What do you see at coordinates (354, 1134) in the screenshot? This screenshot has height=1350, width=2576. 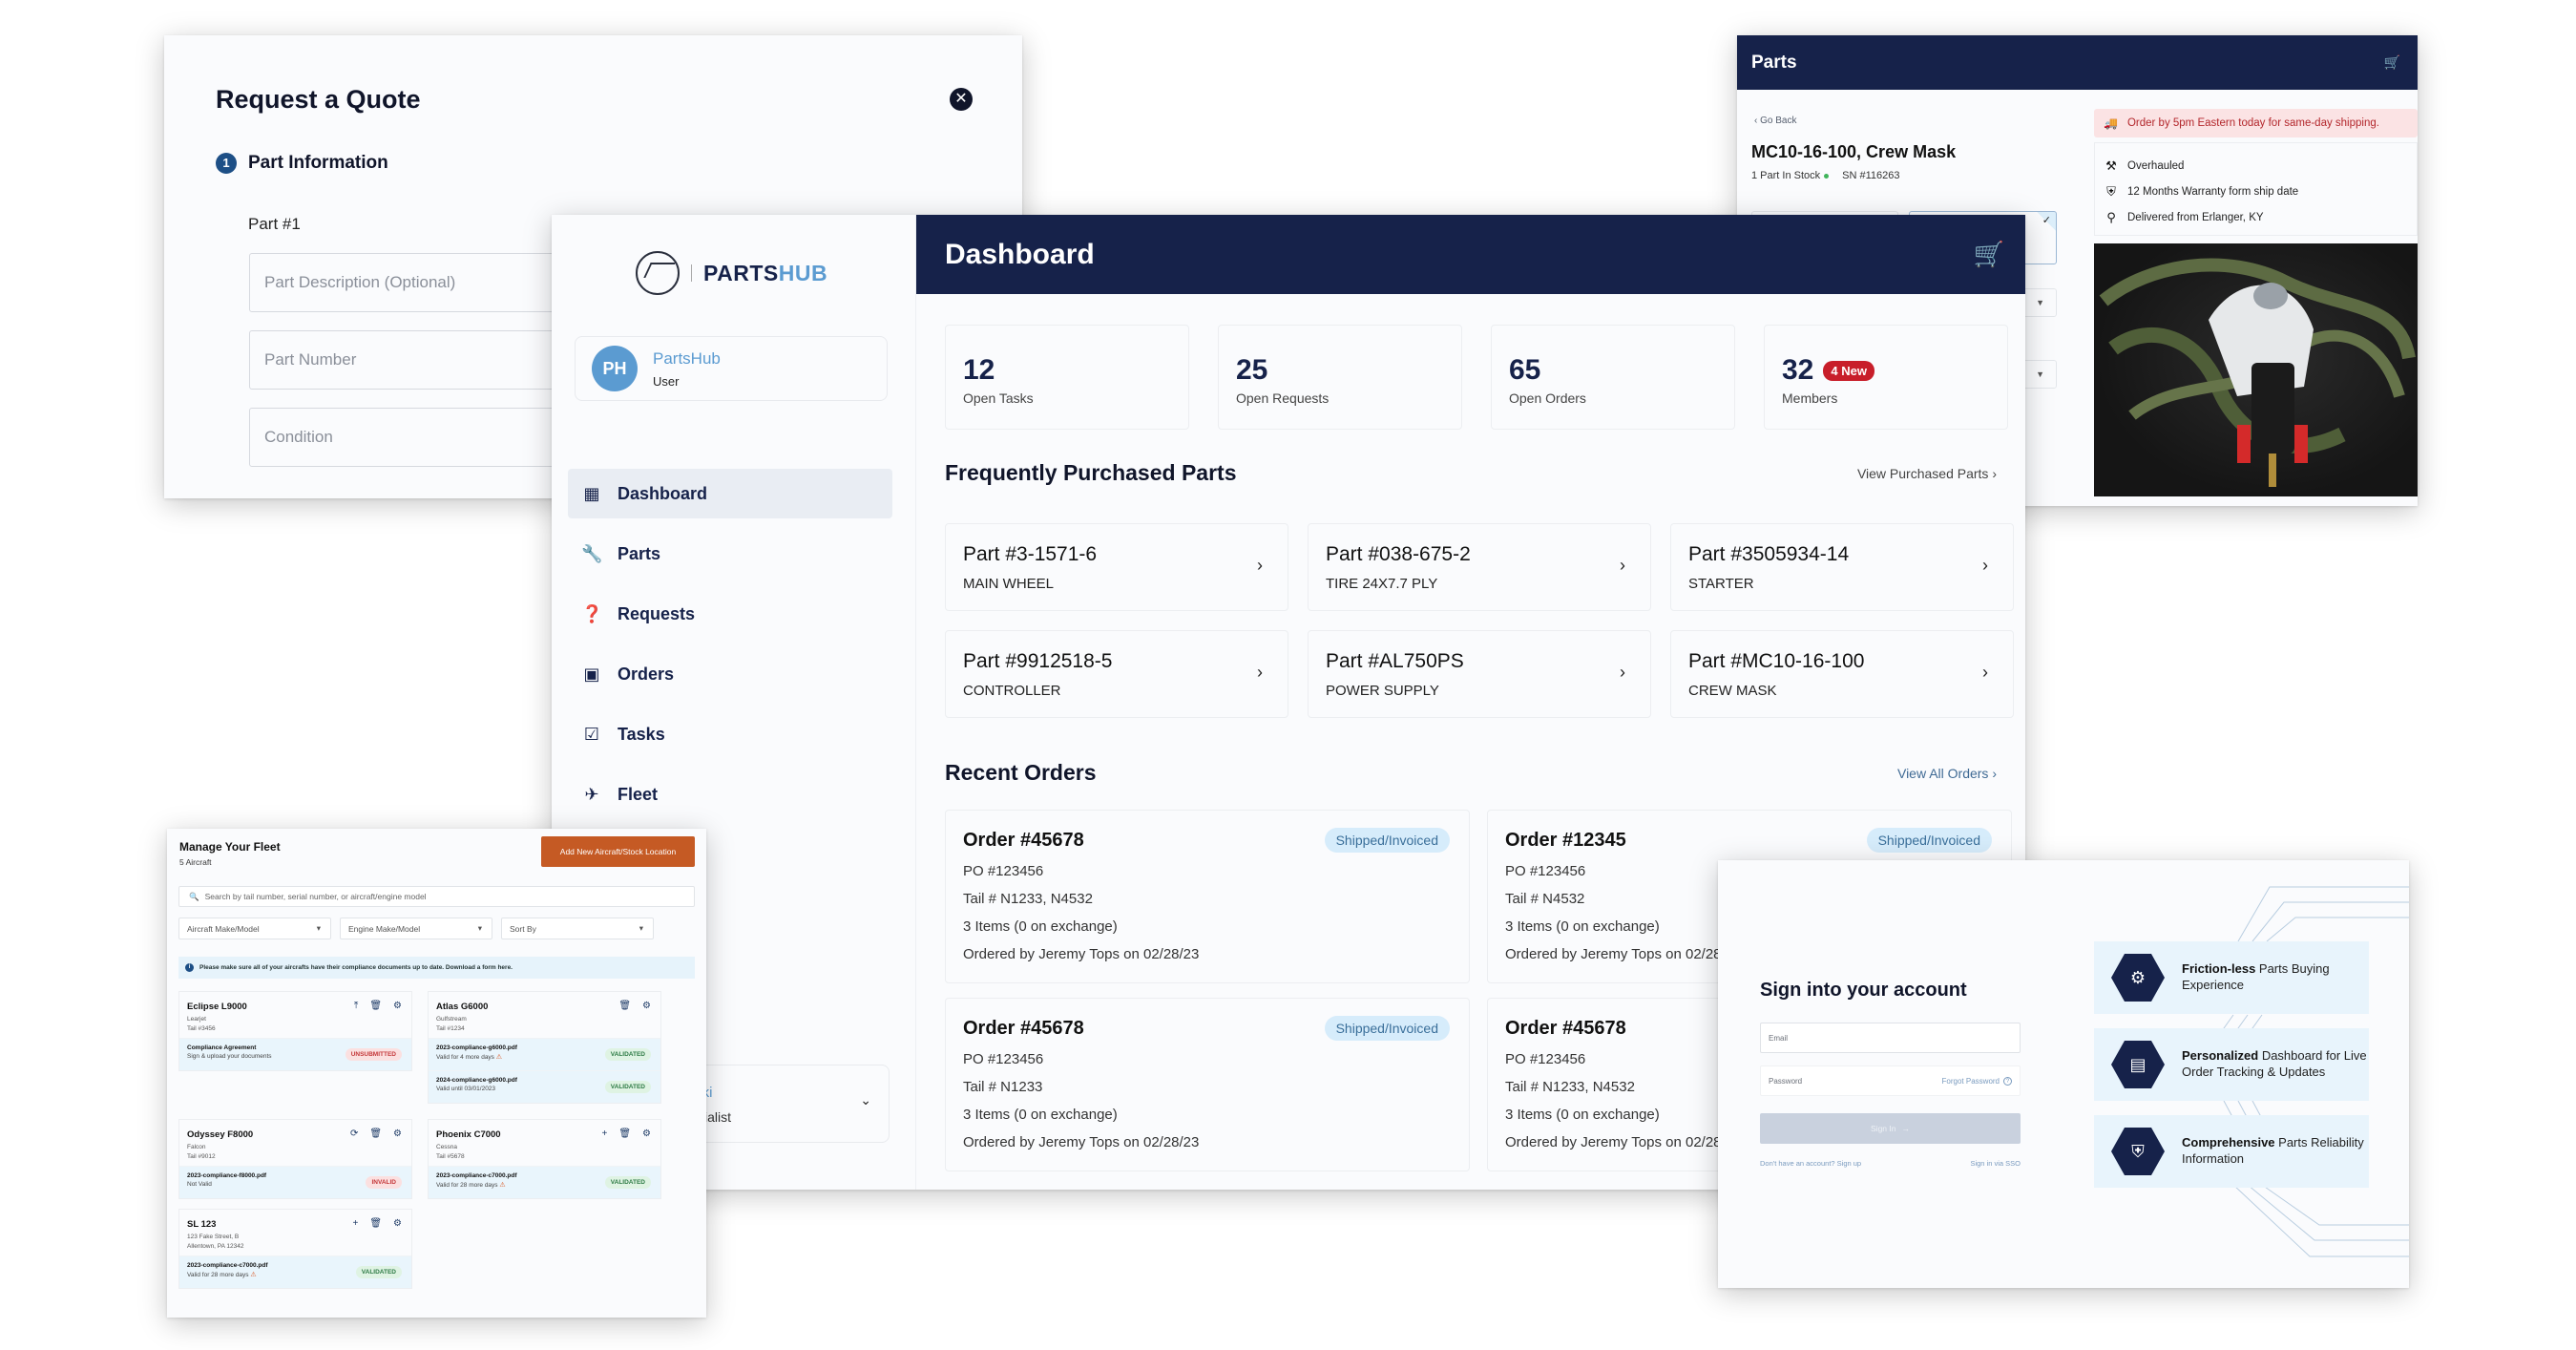 I see `sync-icon: ⟳` at bounding box center [354, 1134].